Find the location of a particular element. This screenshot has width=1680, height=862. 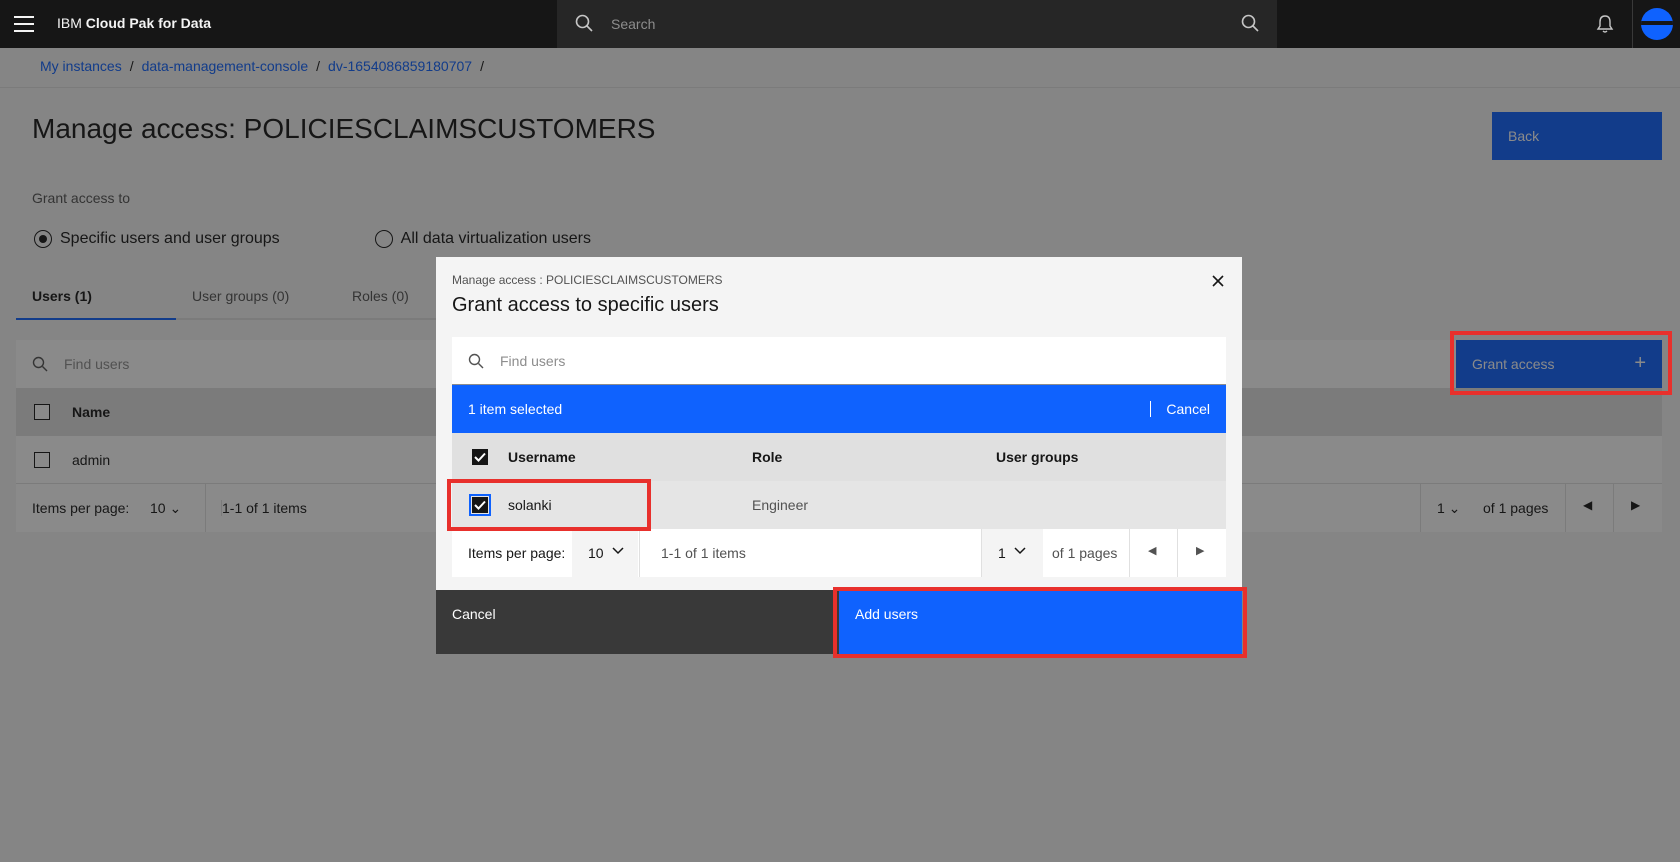

user-avatar-button is located at coordinates (1656, 24).